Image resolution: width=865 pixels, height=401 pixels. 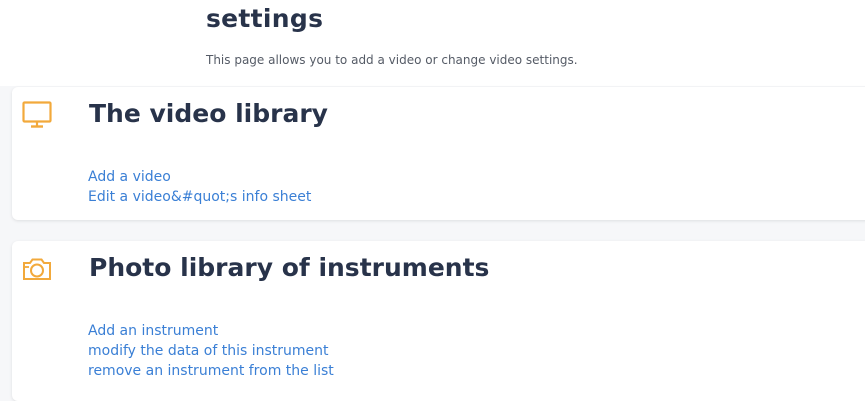 I want to click on add-instrument-link: Add an instrument, so click(x=153, y=331).